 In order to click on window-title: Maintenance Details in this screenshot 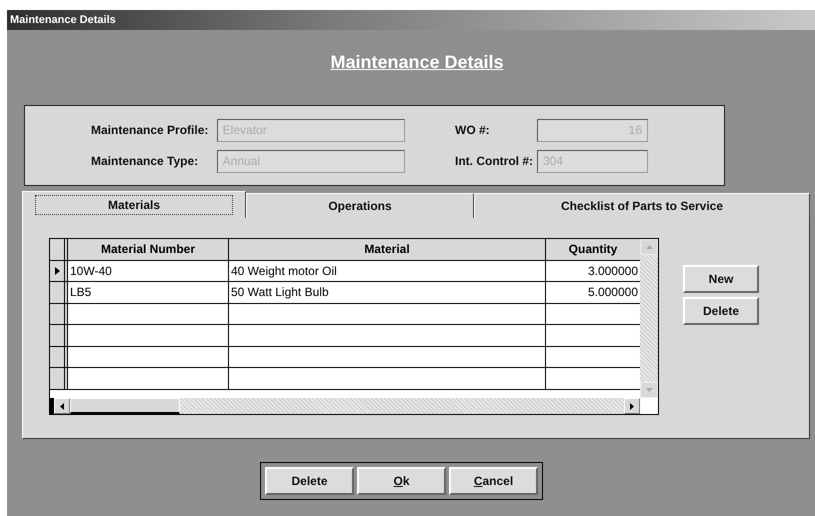, I will do `click(411, 20)`.